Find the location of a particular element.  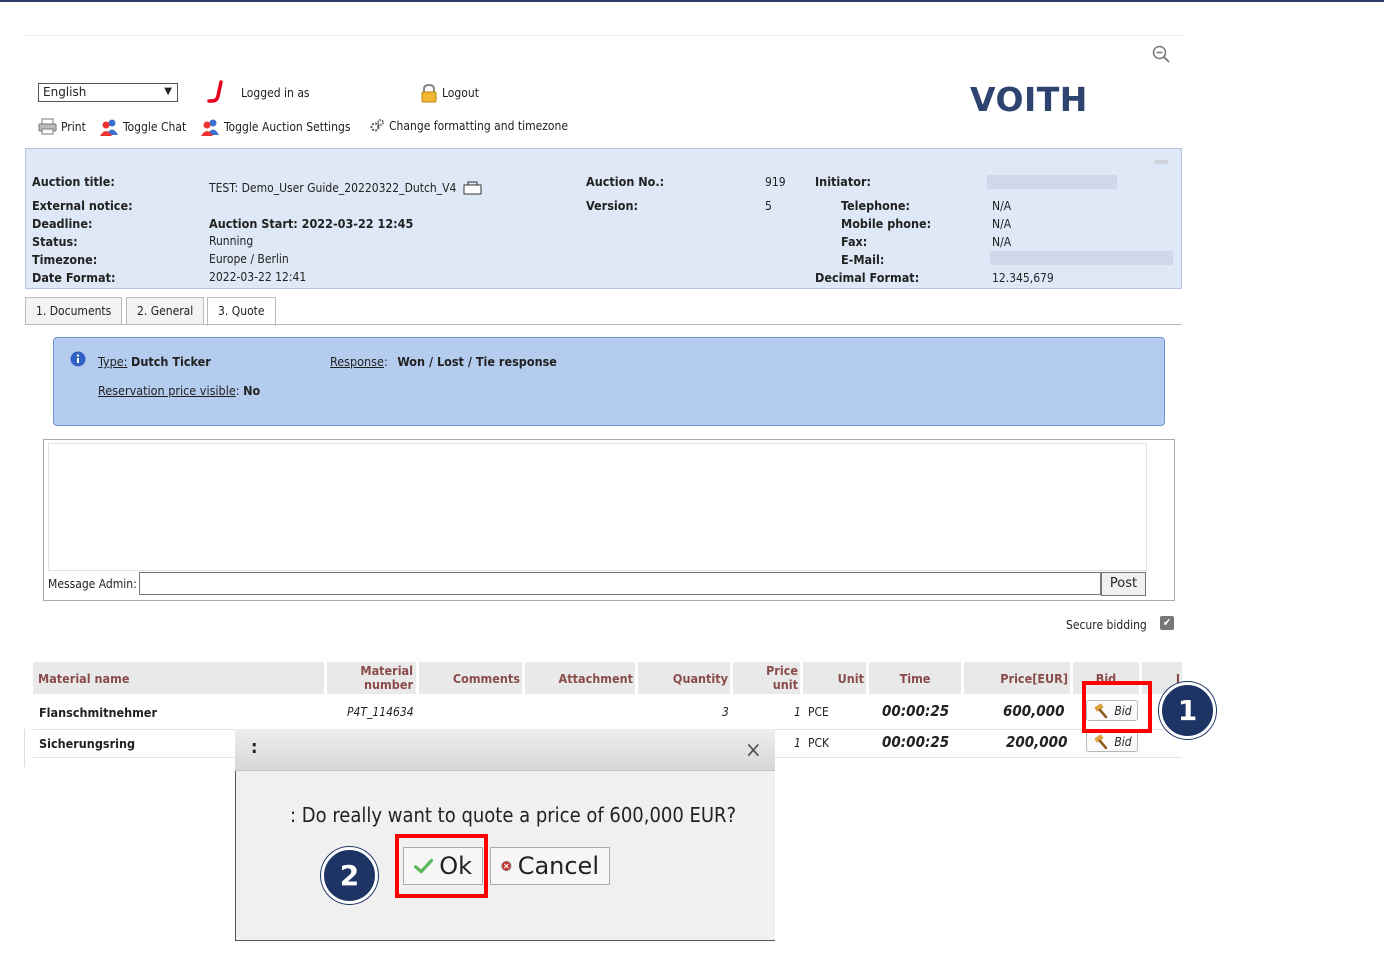

version-label: Version: is located at coordinates (612, 205).